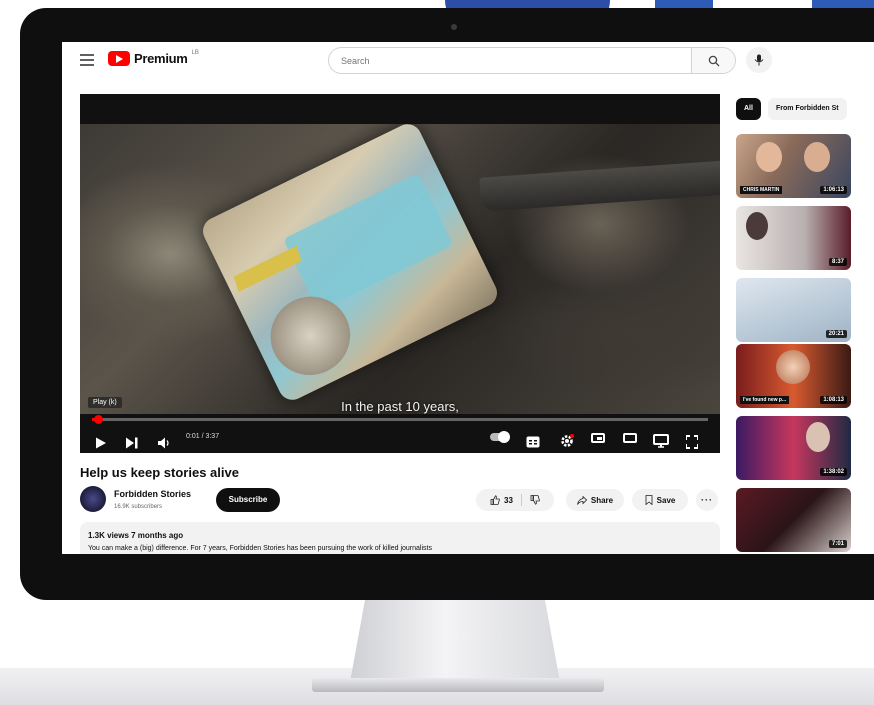 This screenshot has width=874, height=705. Describe the element at coordinates (195, 52) in the screenshot. I see `logo-country: LB` at that location.